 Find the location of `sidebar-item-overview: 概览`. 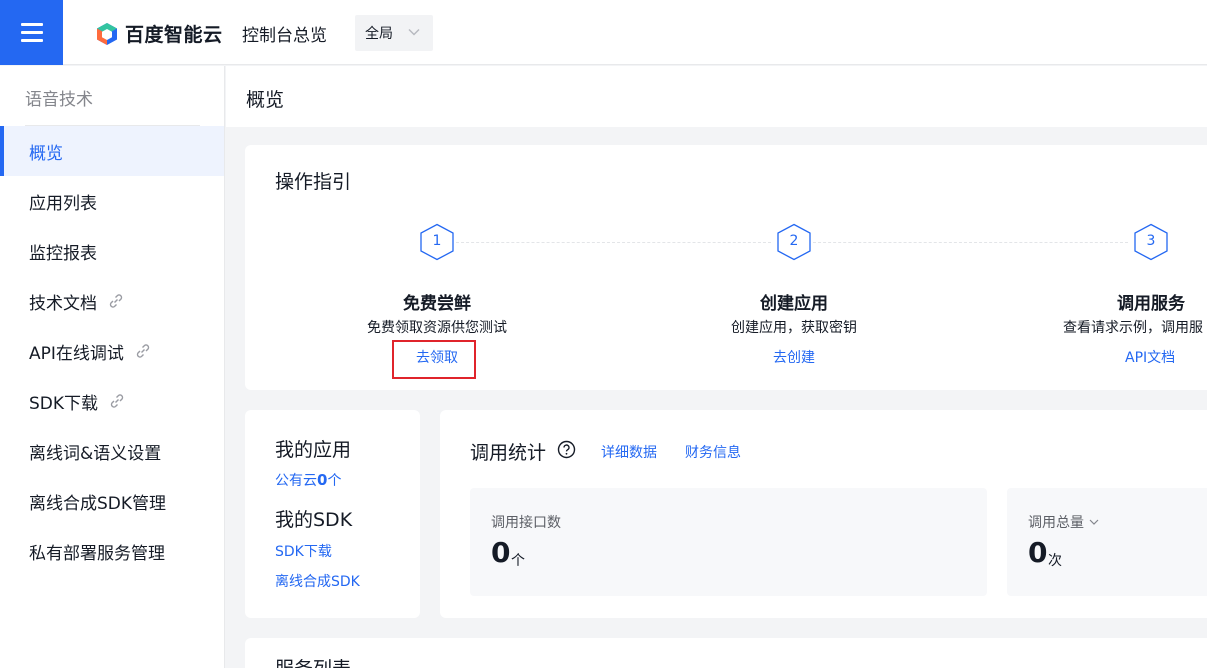

sidebar-item-overview: 概览 is located at coordinates (112, 151).